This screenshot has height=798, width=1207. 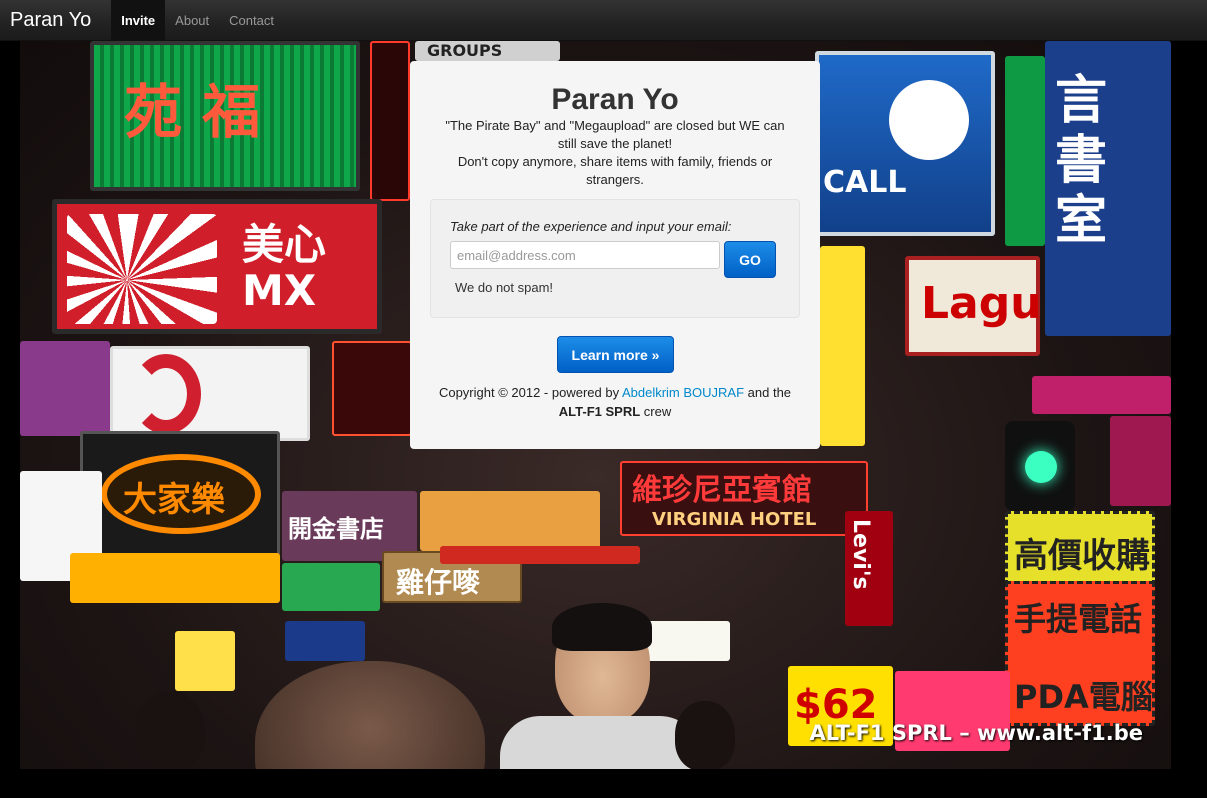 I want to click on crowd-person-center-hair, so click(x=602, y=627).